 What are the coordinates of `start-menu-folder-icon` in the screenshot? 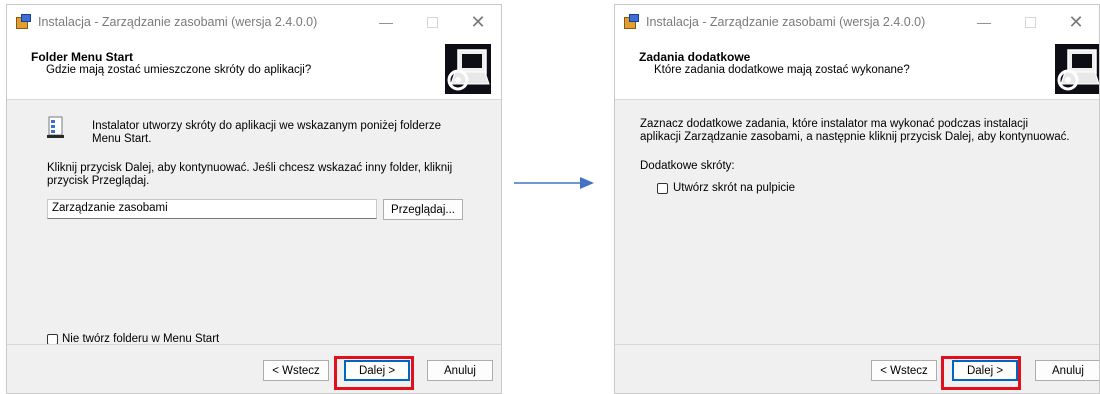 It's located at (56, 127).